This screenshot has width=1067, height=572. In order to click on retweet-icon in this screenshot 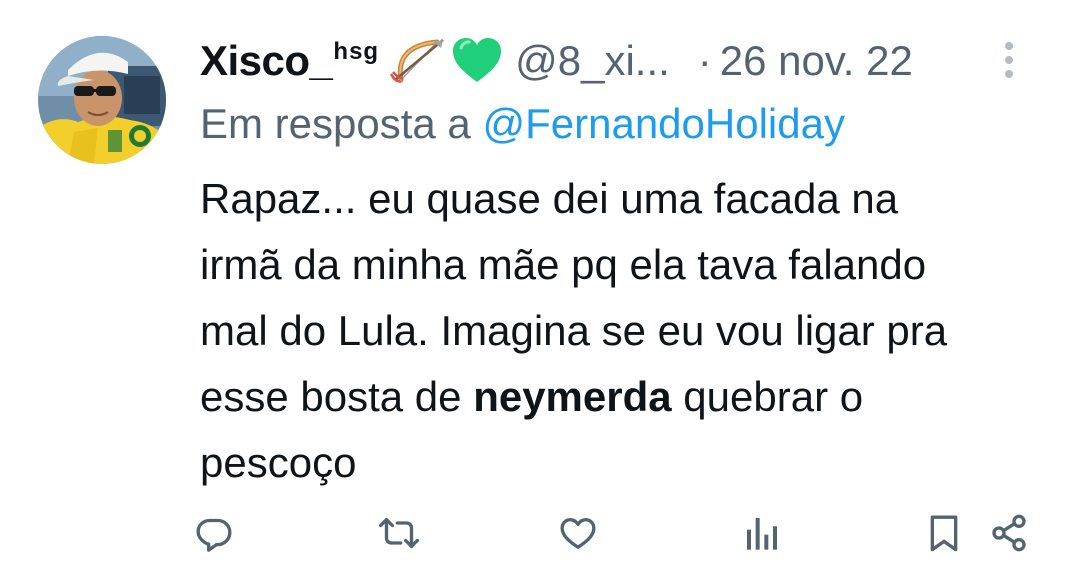, I will do `click(399, 533)`.